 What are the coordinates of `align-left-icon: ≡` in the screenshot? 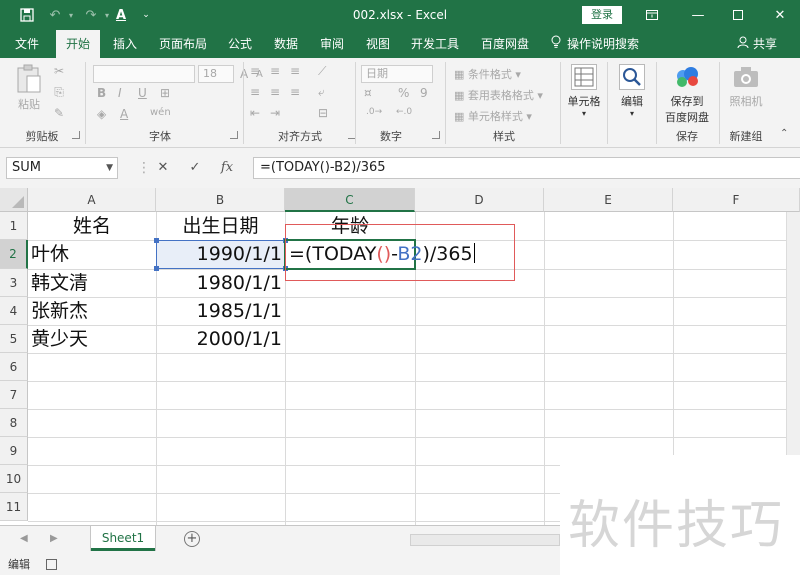 It's located at (255, 92).